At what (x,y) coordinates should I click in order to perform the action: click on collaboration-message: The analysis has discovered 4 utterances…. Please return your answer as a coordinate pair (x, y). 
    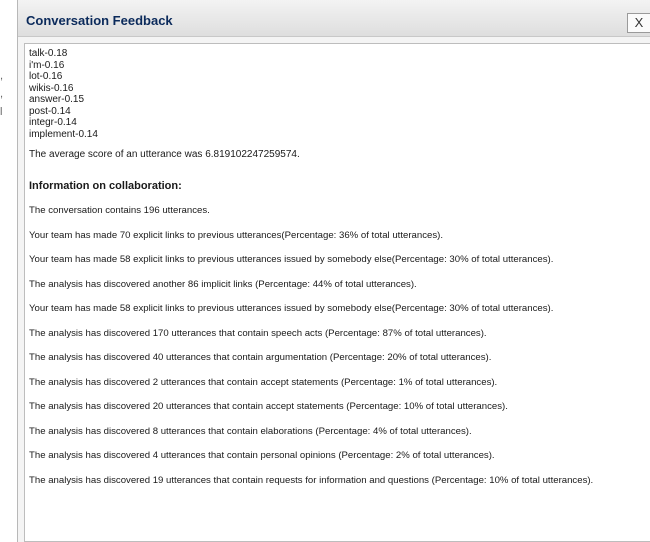
    Looking at the image, I should click on (262, 455).